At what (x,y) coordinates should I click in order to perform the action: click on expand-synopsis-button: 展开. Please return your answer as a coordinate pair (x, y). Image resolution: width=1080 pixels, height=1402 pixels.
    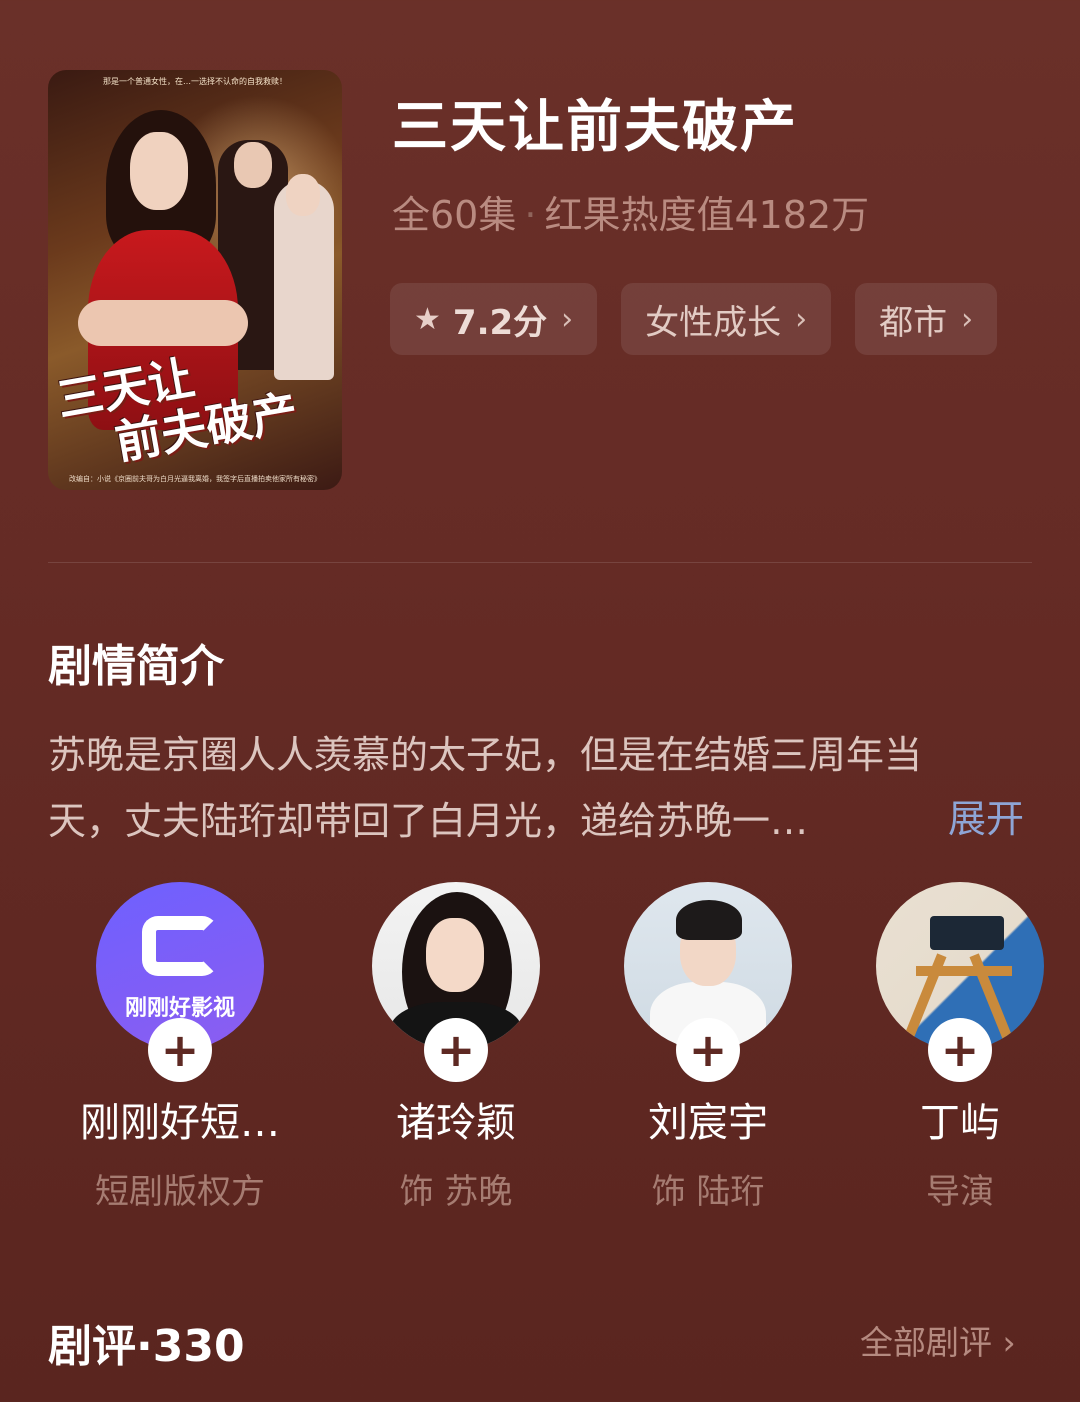
    Looking at the image, I should click on (986, 815).